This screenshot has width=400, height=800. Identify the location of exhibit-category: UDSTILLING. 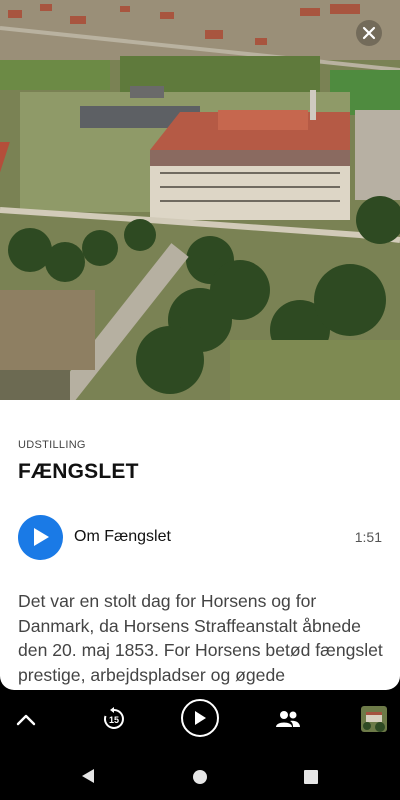
(52, 445).